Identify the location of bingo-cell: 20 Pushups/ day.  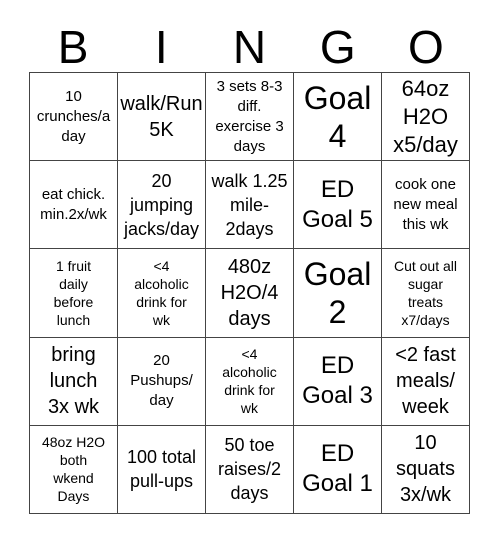
(162, 381).